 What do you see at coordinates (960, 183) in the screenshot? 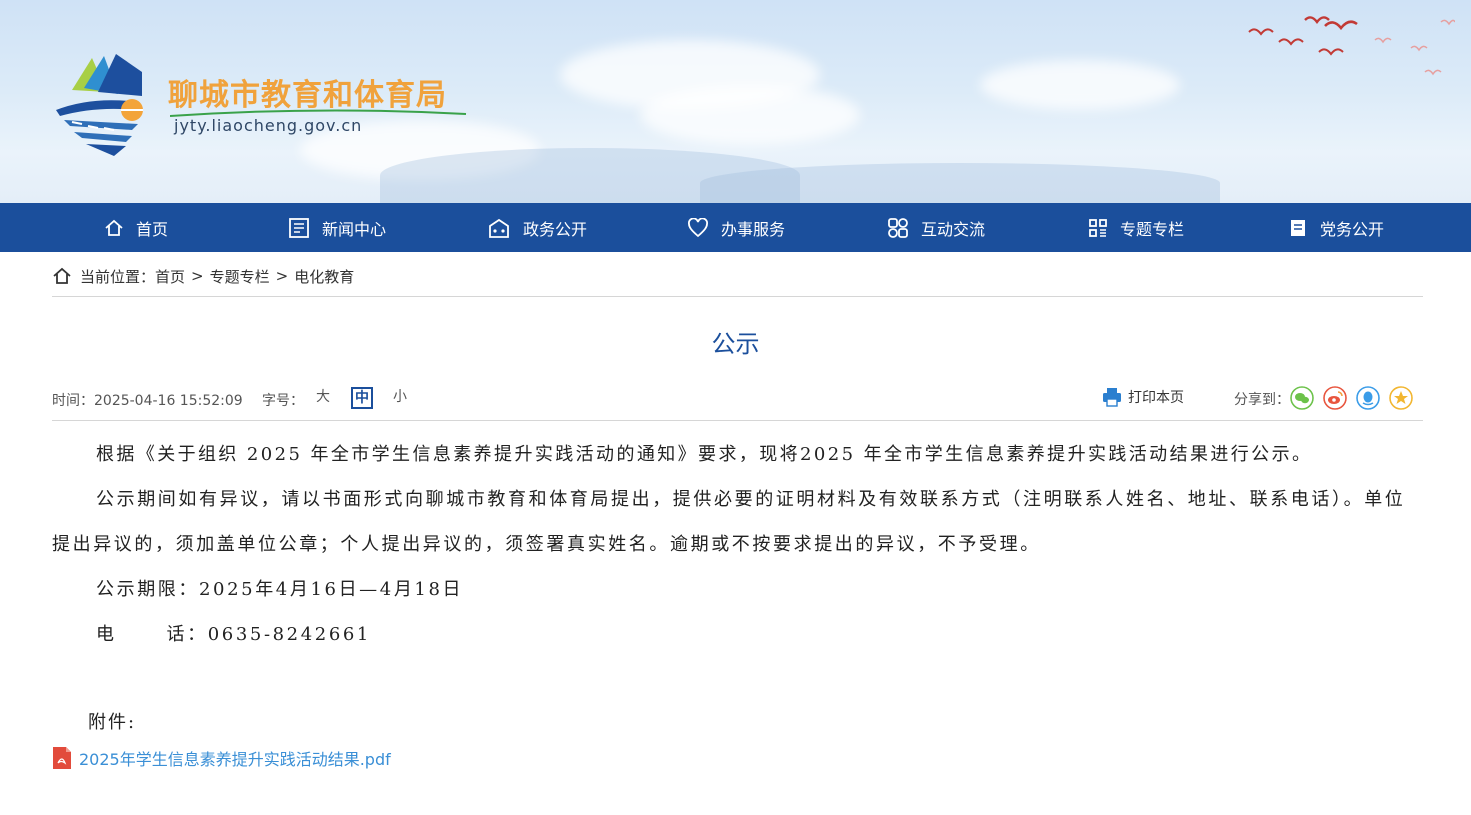
I see `mountain-decoration` at bounding box center [960, 183].